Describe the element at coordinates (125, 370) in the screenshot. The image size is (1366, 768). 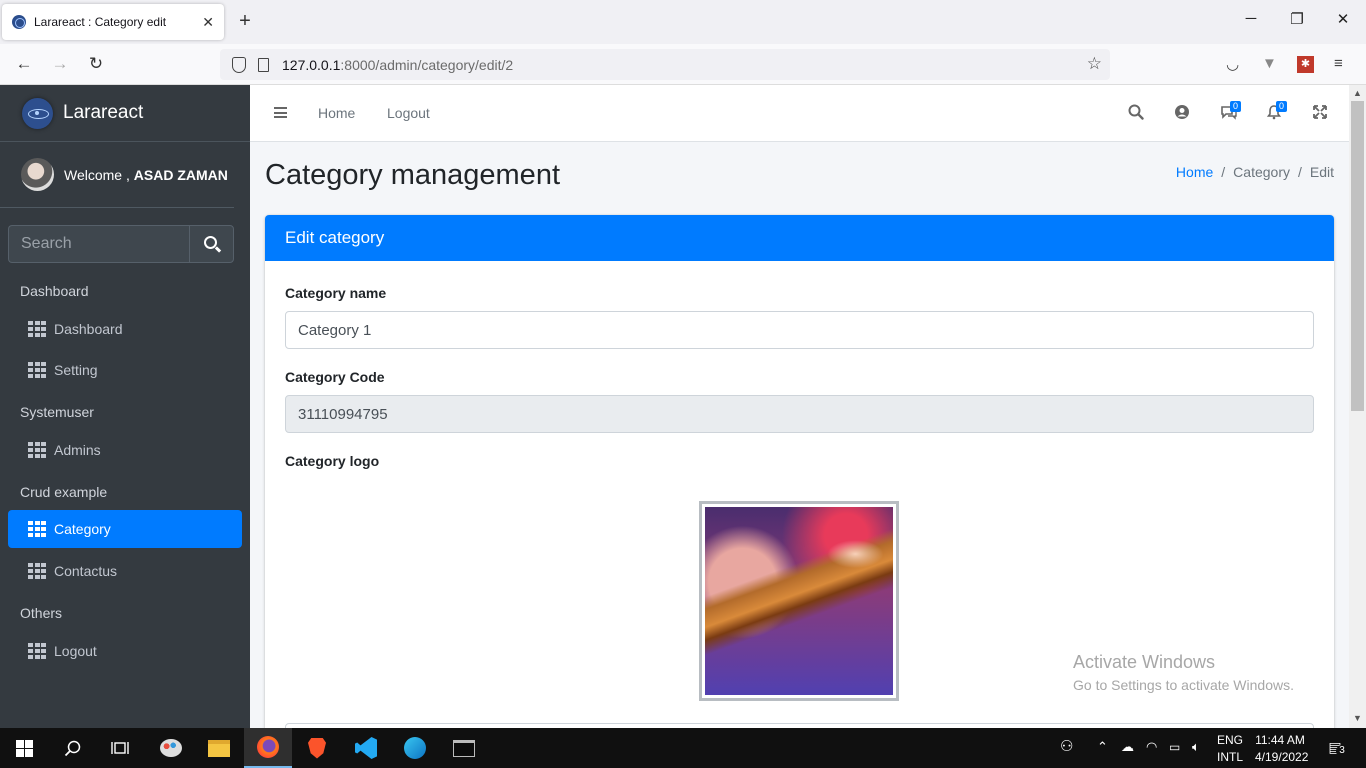
I see `sidebar-item-setting: Setting` at that location.